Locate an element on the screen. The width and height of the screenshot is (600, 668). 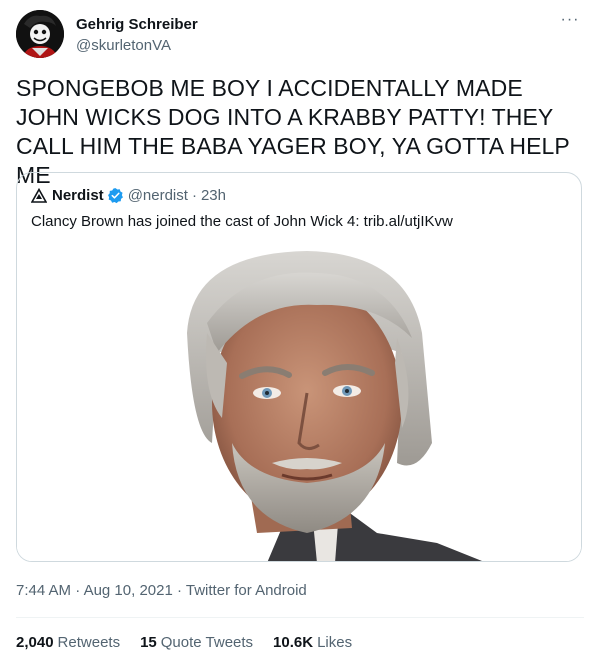
tweet-stats: 2,040 Retweets 15 Quote Tweets 10.6K Likes is located at coordinates (194, 642).